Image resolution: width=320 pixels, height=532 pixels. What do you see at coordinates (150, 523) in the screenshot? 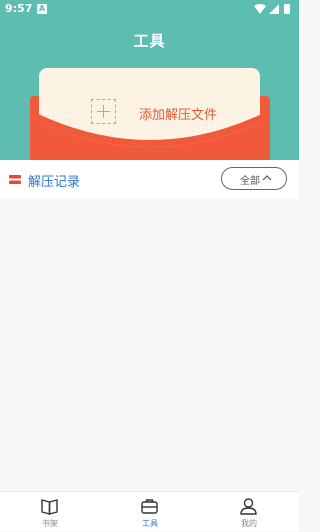
I see `tab-label: 工具` at bounding box center [150, 523].